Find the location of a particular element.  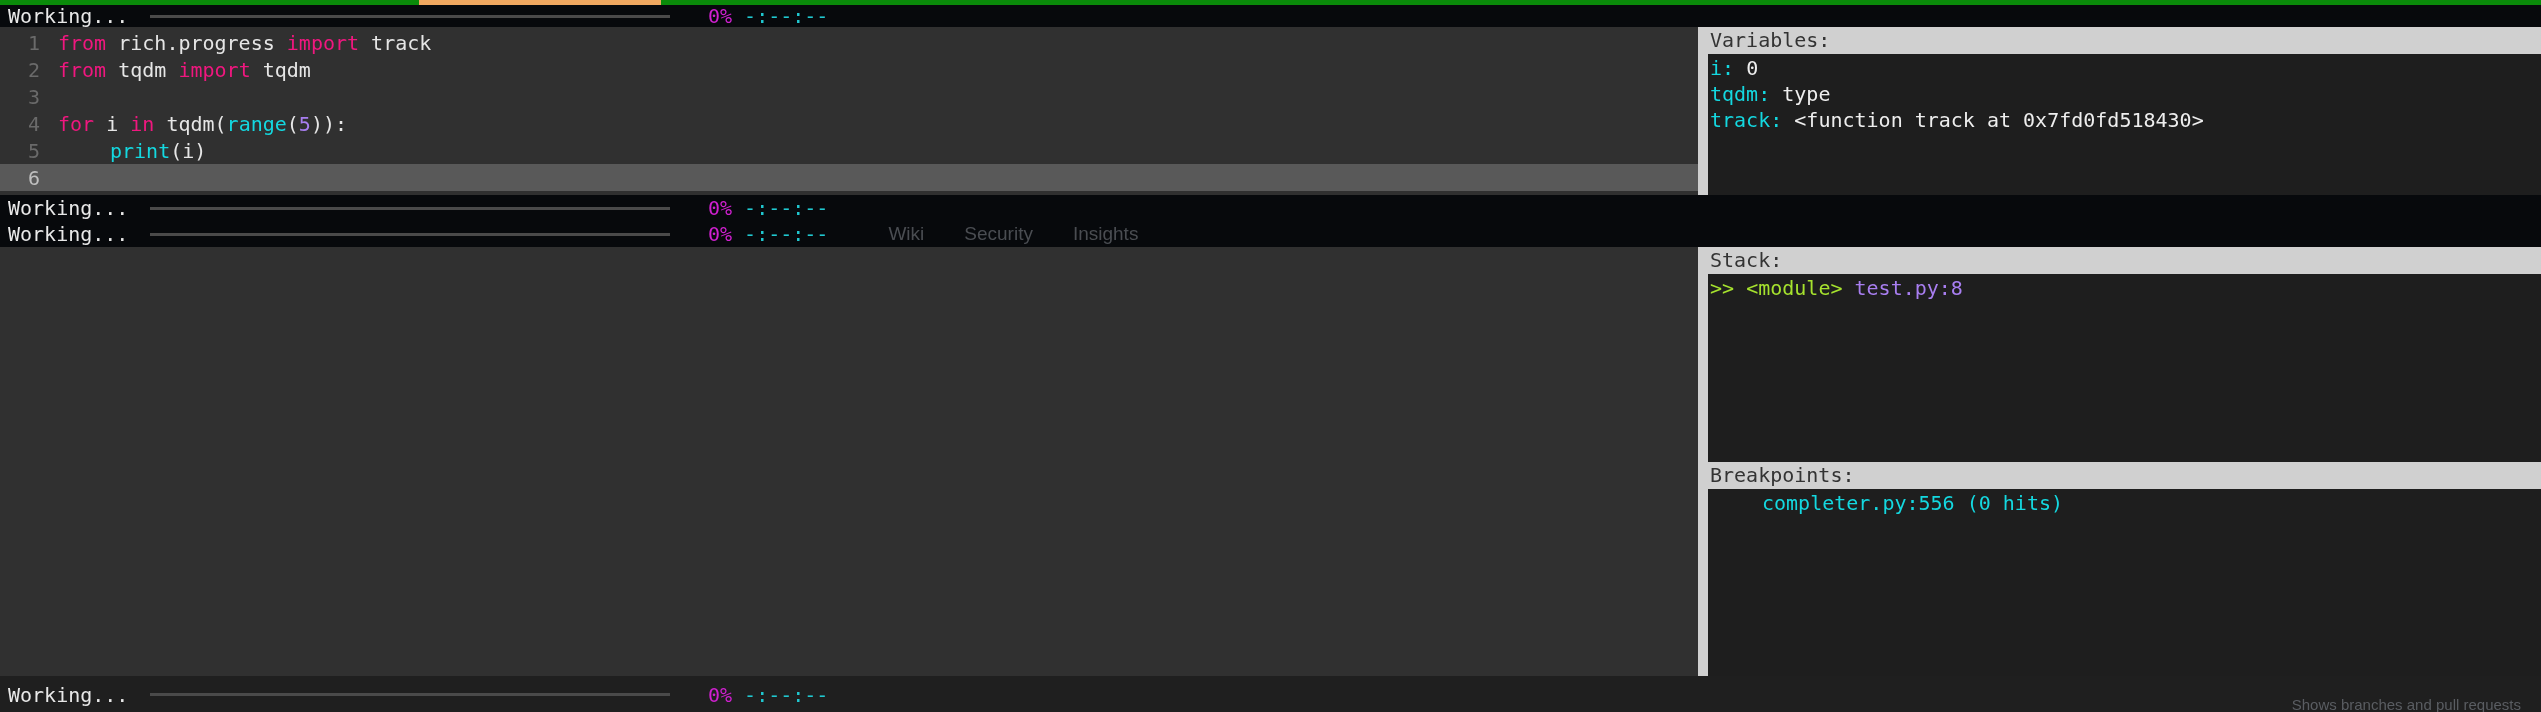

background-tab-label: Insights is located at coordinates (1105, 234).